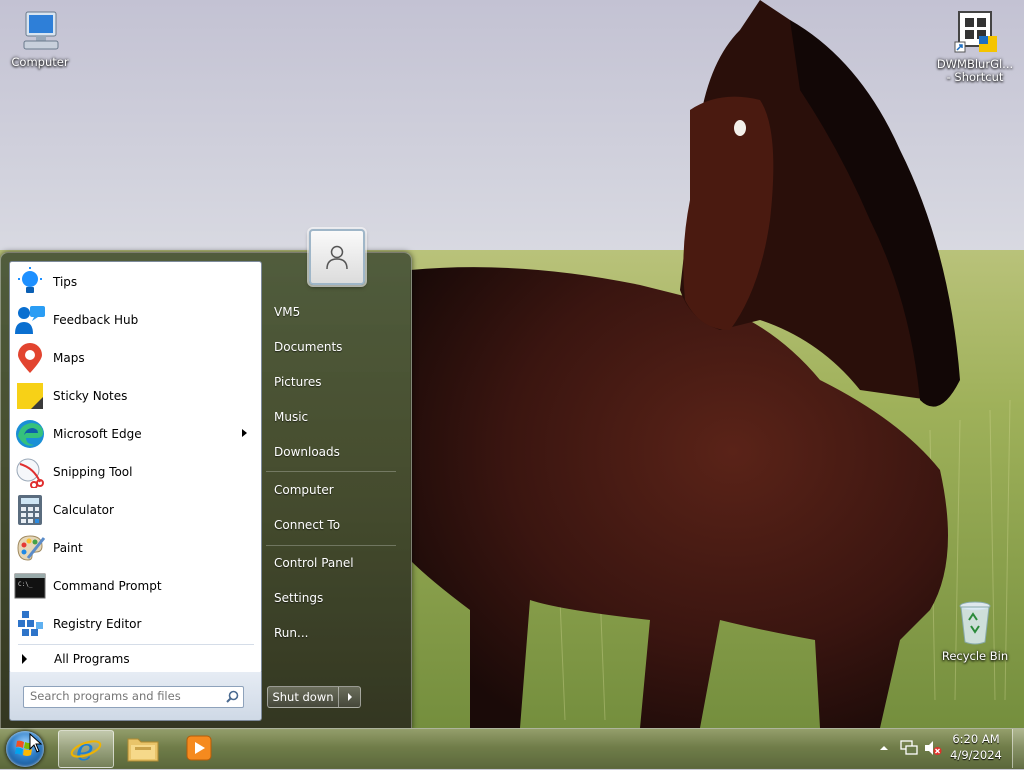 This screenshot has height=770, width=1024. Describe the element at coordinates (331, 382) in the screenshot. I see `start-link-pictures: Pictures` at that location.